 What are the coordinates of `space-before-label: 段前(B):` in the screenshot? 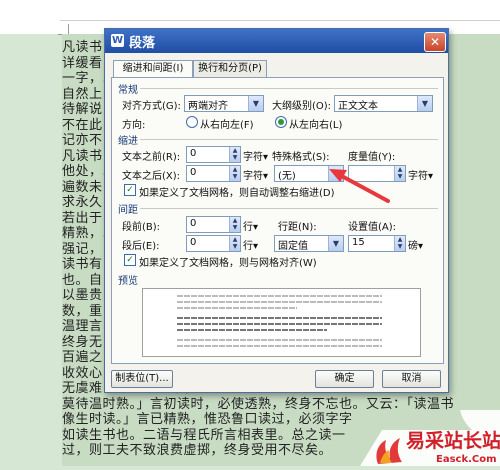 It's located at (141, 227).